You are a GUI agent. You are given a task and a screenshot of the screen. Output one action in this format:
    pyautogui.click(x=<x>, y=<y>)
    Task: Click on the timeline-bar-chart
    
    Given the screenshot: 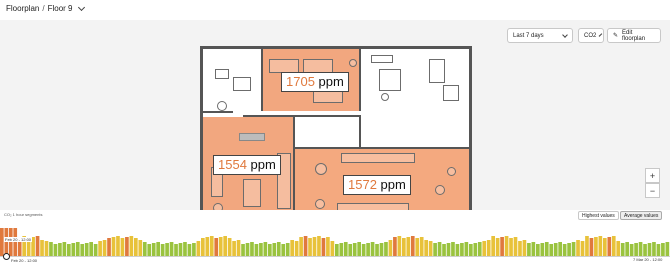 What is the action you would take?
    pyautogui.click(x=335, y=240)
    